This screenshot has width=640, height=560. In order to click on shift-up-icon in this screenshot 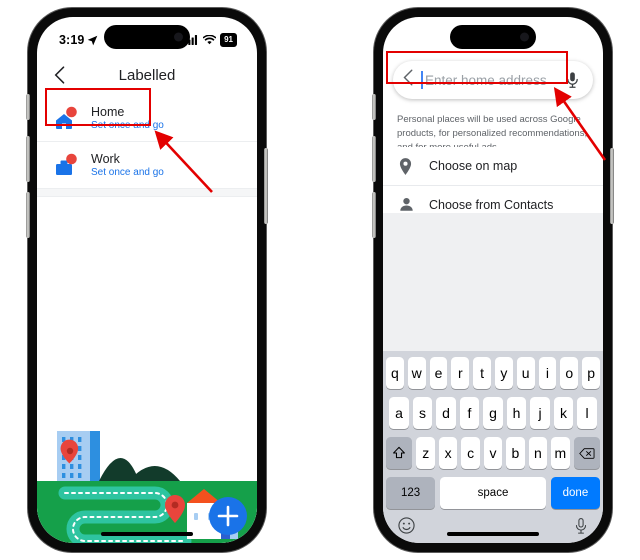, I will do `click(399, 452)`.